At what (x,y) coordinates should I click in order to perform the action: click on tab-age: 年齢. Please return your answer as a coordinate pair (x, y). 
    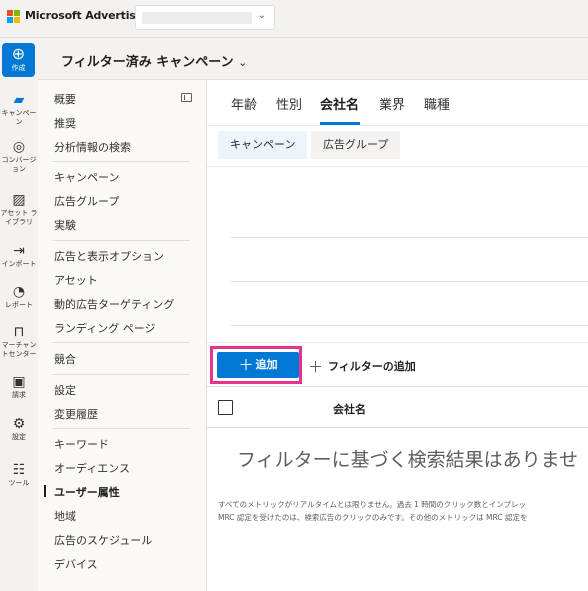
    Looking at the image, I should click on (244, 103).